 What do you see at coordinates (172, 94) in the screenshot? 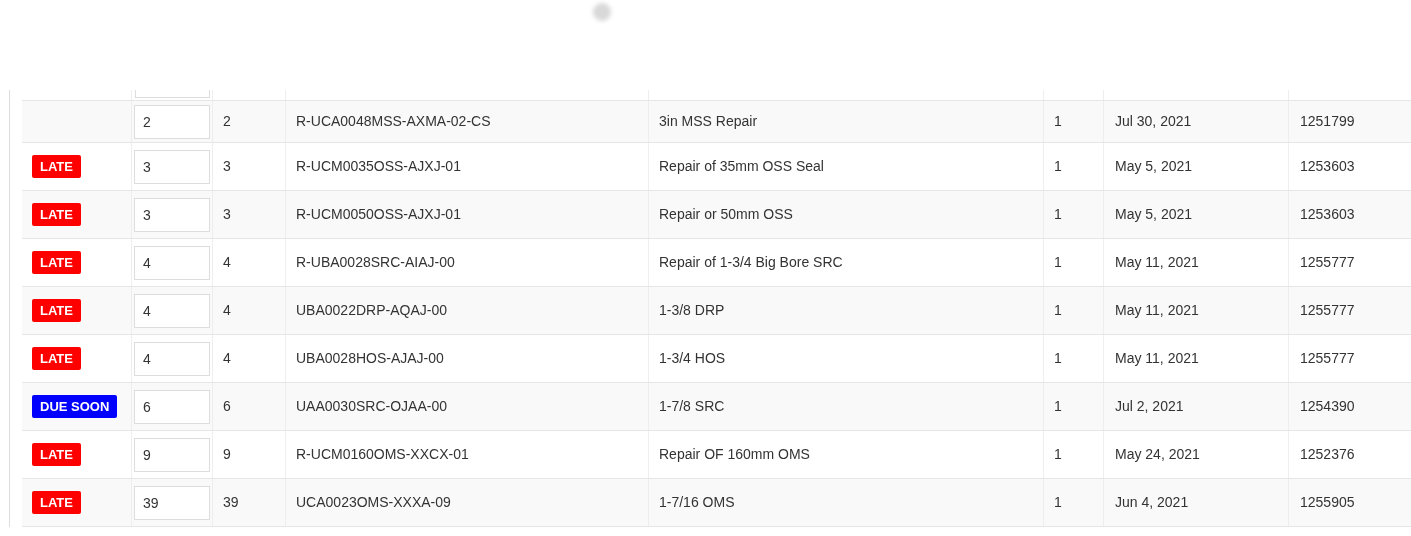
I see `input-field` at bounding box center [172, 94].